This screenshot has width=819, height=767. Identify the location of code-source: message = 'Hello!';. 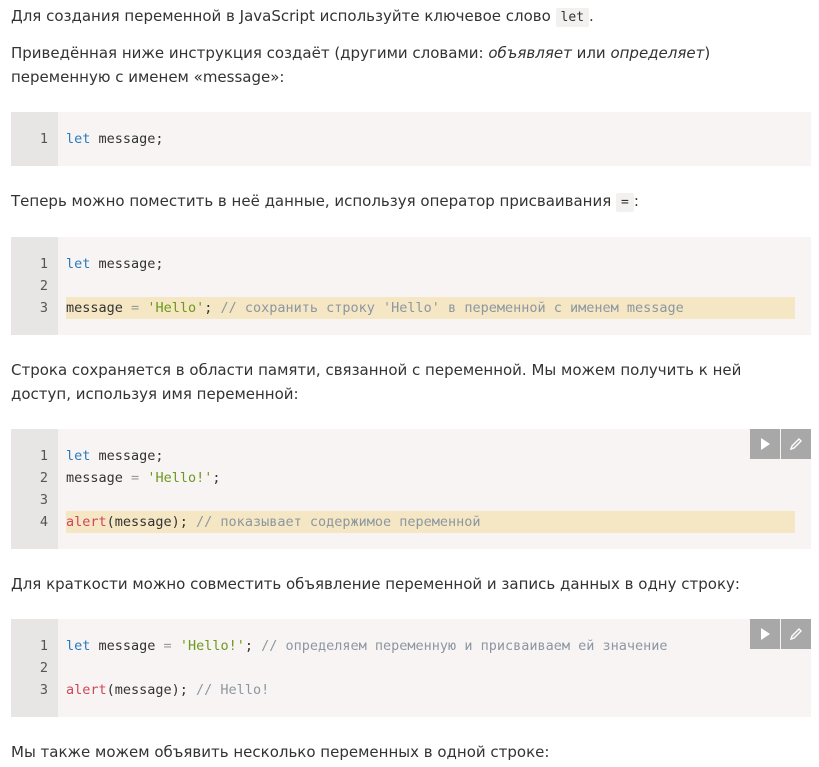
(430, 478).